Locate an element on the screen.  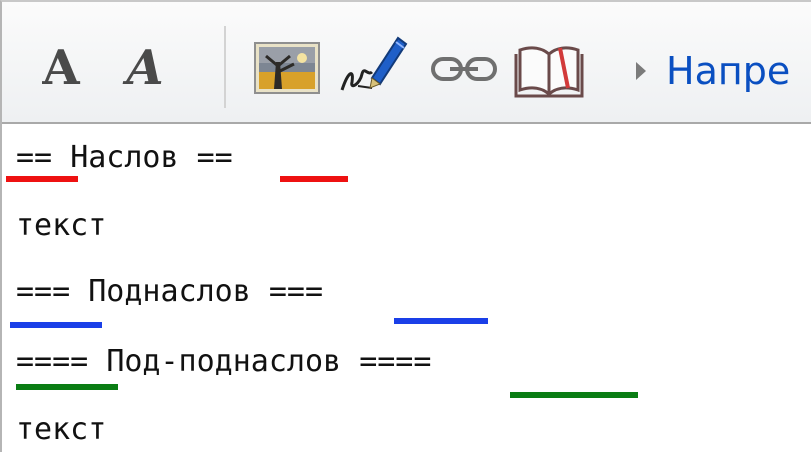
heading-title: Поднаслов is located at coordinates (169, 291).